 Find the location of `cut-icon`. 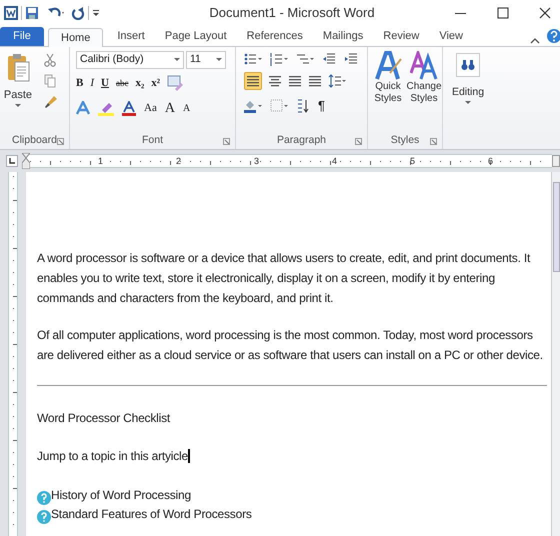

cut-icon is located at coordinates (50, 60).